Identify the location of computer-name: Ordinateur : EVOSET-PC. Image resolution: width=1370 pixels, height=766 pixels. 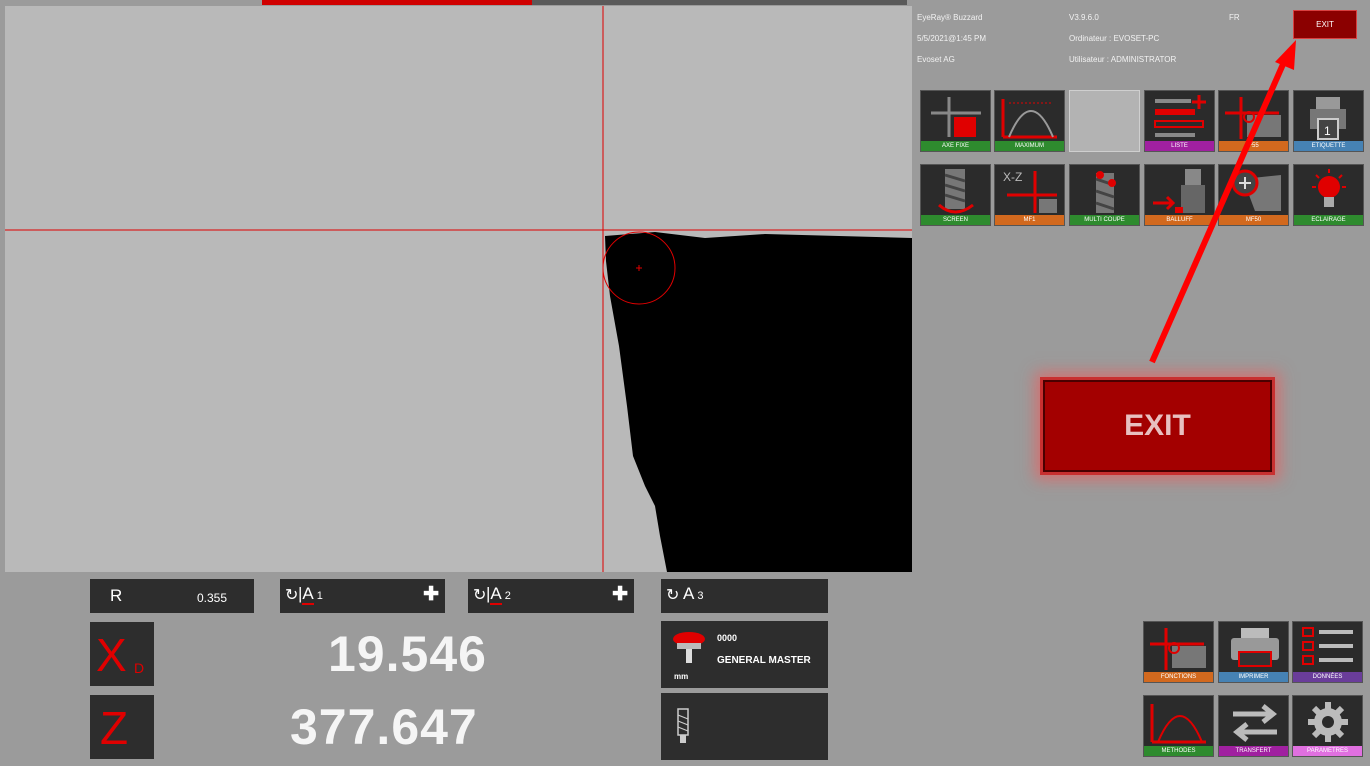
(1114, 38).